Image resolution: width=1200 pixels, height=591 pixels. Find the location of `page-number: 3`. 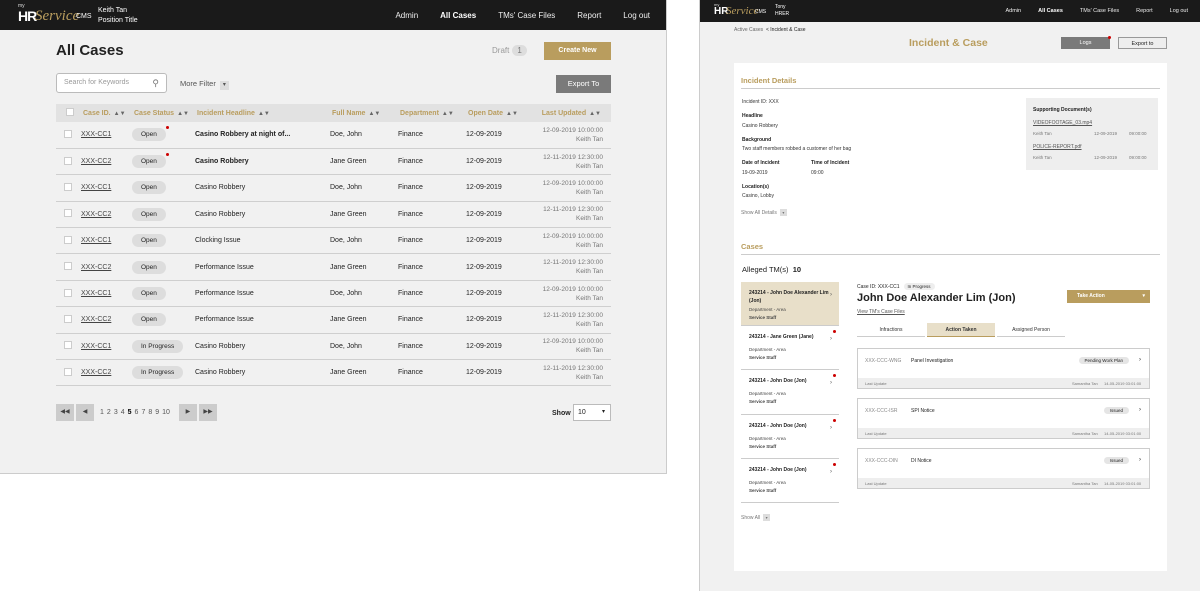

page-number: 3 is located at coordinates (116, 412).